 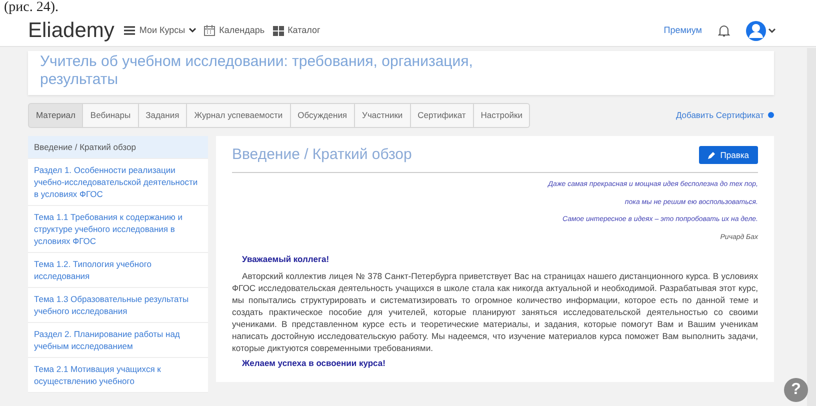 I want to click on sidebar-item: Тема 1.1 Требования к содержанию и структуре учебного исследования в условиях ФГОС, so click(x=118, y=229).